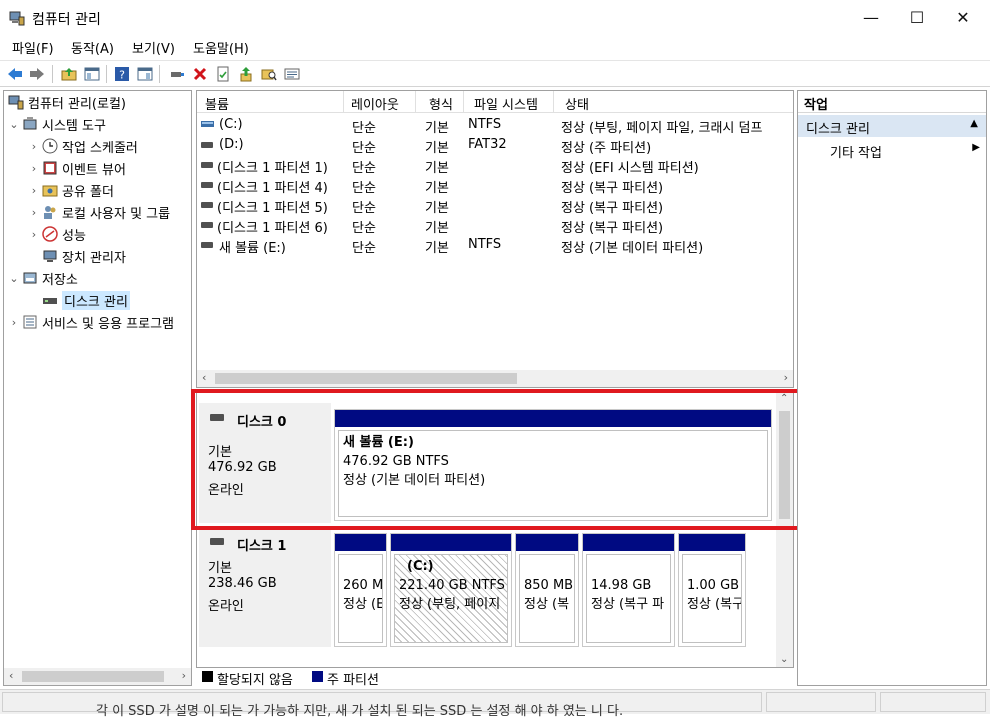 The height and width of the screenshot is (719, 990). What do you see at coordinates (441, 103) in the screenshot?
I see `column-header-type: 형식` at bounding box center [441, 103].